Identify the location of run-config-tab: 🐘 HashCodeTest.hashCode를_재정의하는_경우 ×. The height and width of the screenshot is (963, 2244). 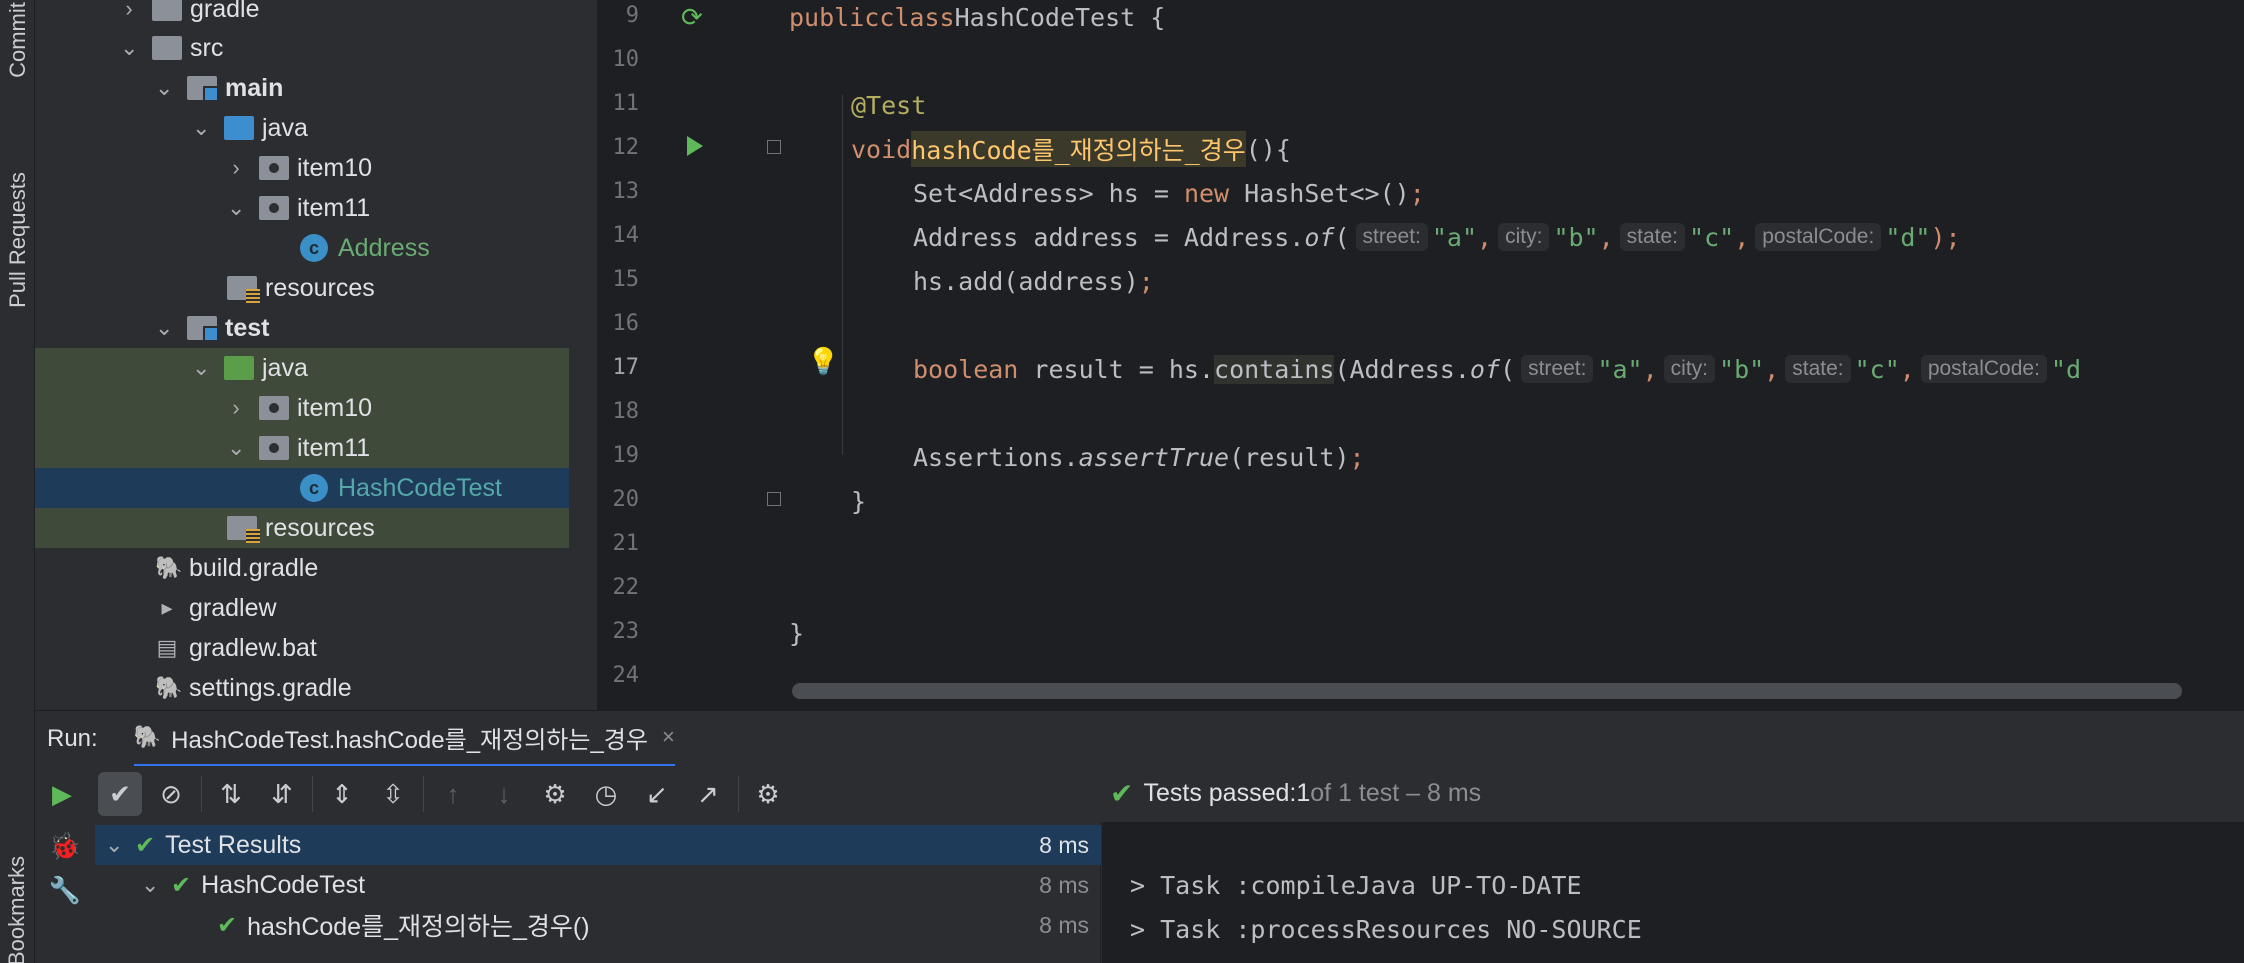
(404, 739).